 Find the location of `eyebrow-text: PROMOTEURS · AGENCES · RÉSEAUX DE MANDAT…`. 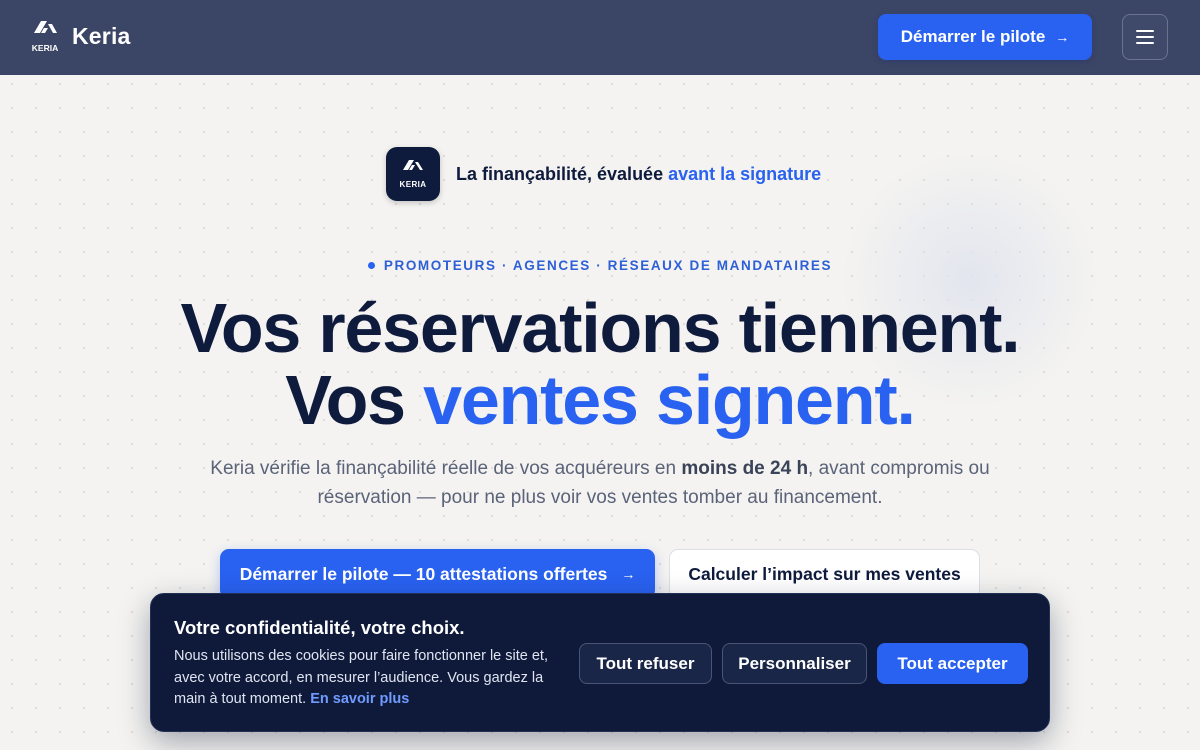

eyebrow-text: PROMOTEURS · AGENCES · RÉSEAUX DE MANDAT… is located at coordinates (608, 265).